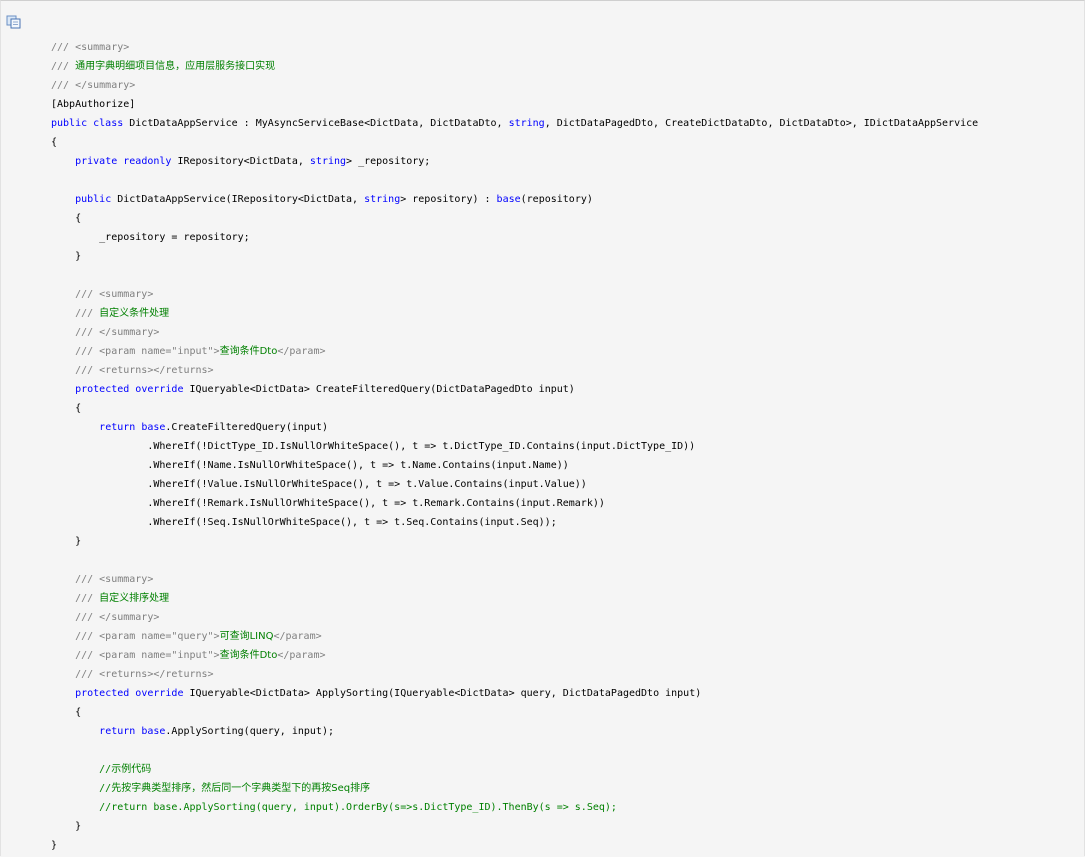 The image size is (1085, 857). Describe the element at coordinates (246, 636) in the screenshot. I see `code-token: 可查询LINQ` at that location.